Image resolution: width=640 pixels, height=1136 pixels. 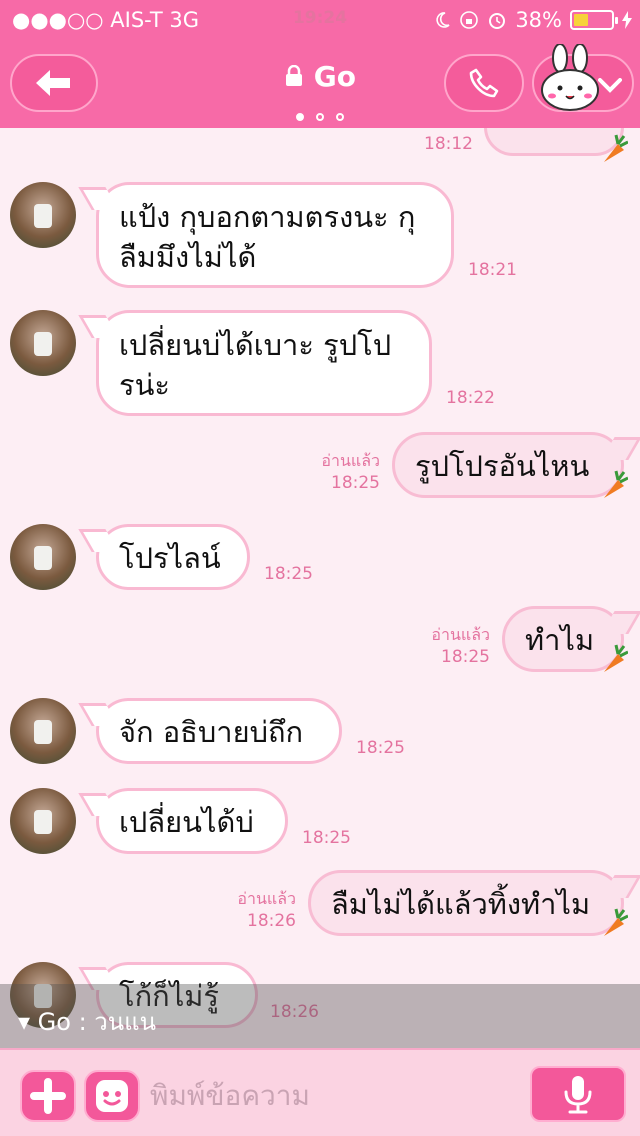 I want to click on banner-text: ▾ Go : วนแน, so click(x=87, y=1022).